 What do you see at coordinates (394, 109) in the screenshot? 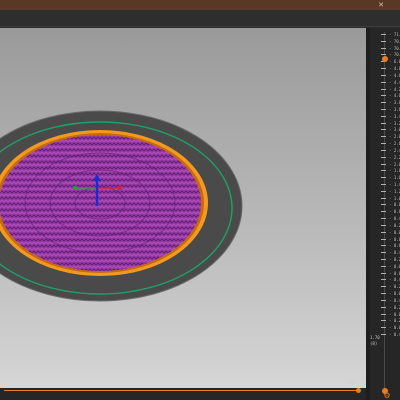
I see `layer-tick-label: - 3.6` at bounding box center [394, 109].